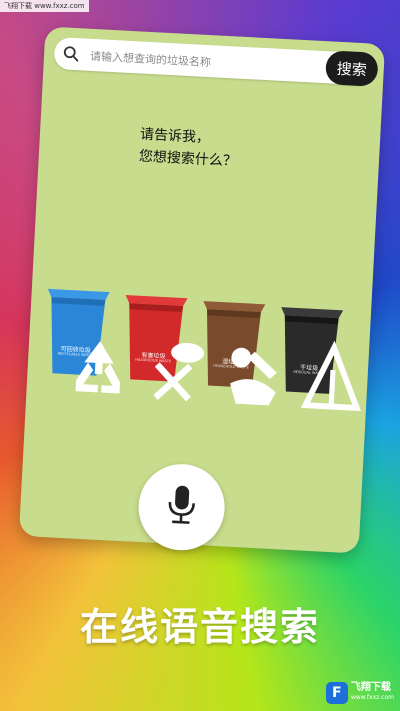  Describe the element at coordinates (71, 53) in the screenshot. I see `search-icon` at that location.